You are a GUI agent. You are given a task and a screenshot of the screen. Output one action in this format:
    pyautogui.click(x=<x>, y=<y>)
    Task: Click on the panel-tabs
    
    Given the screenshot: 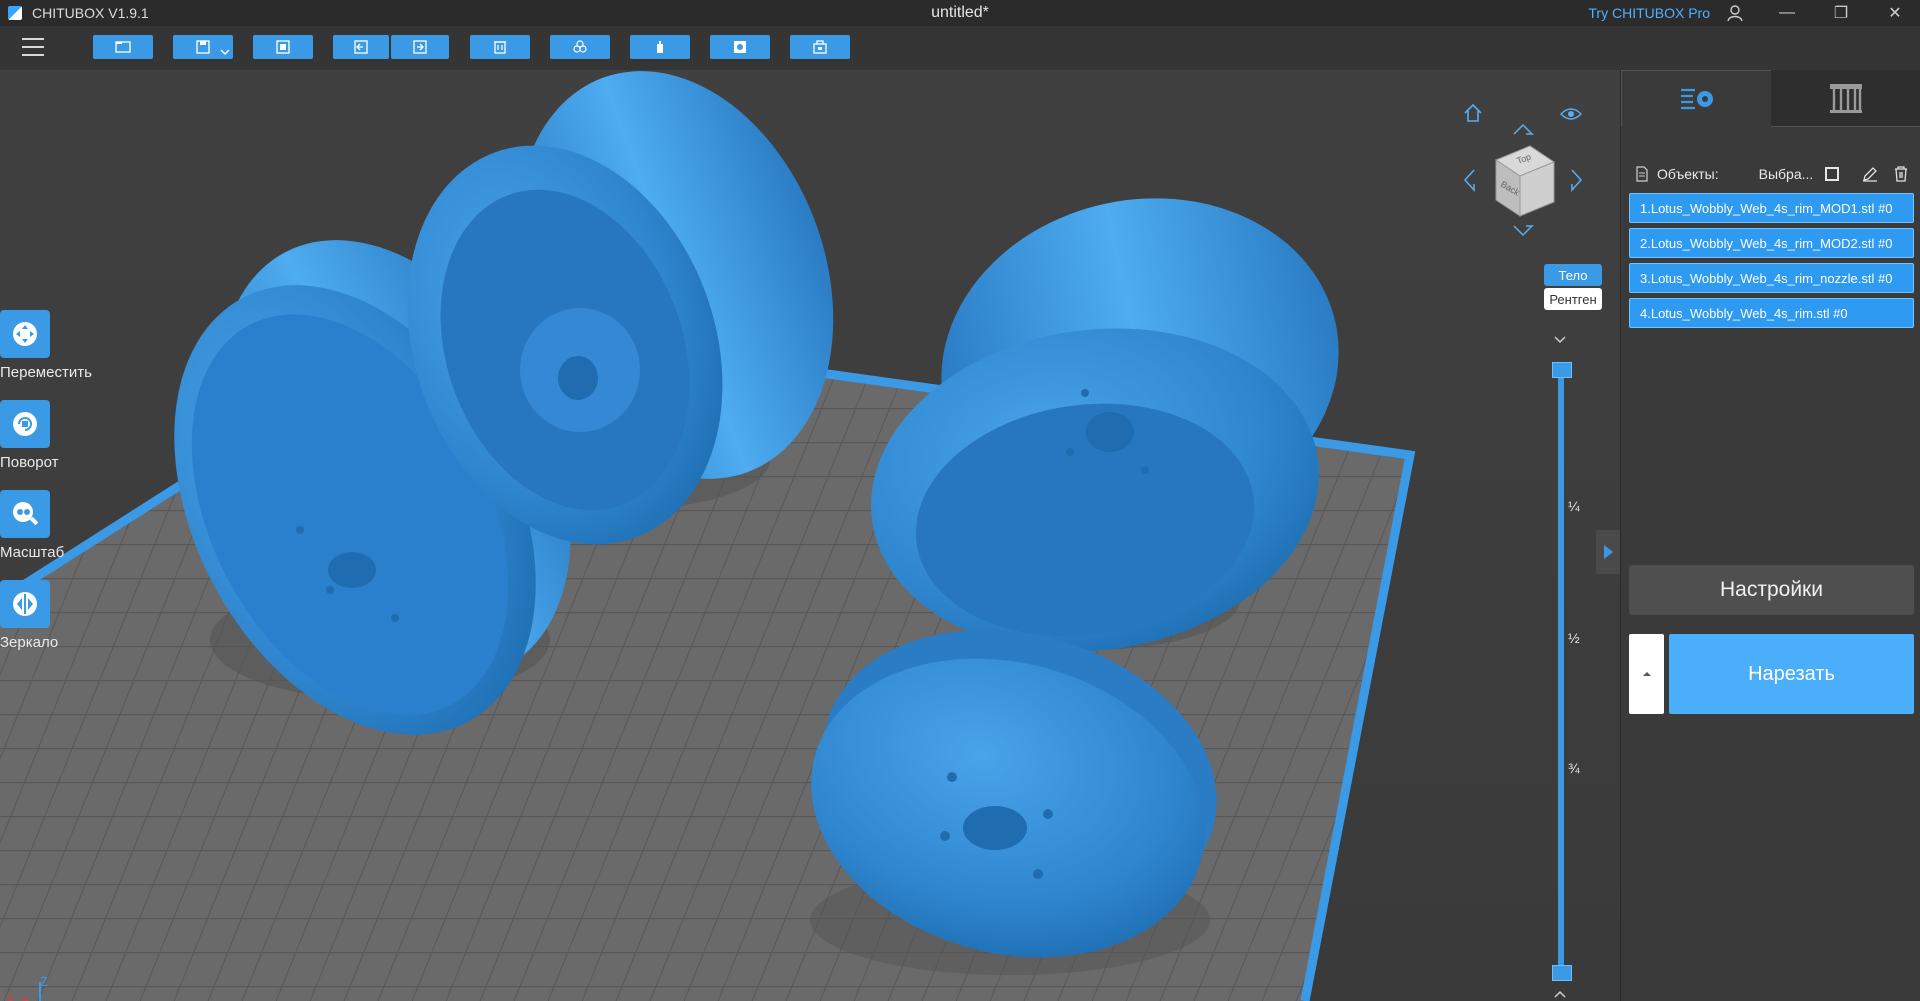 What is the action you would take?
    pyautogui.click(x=1770, y=98)
    